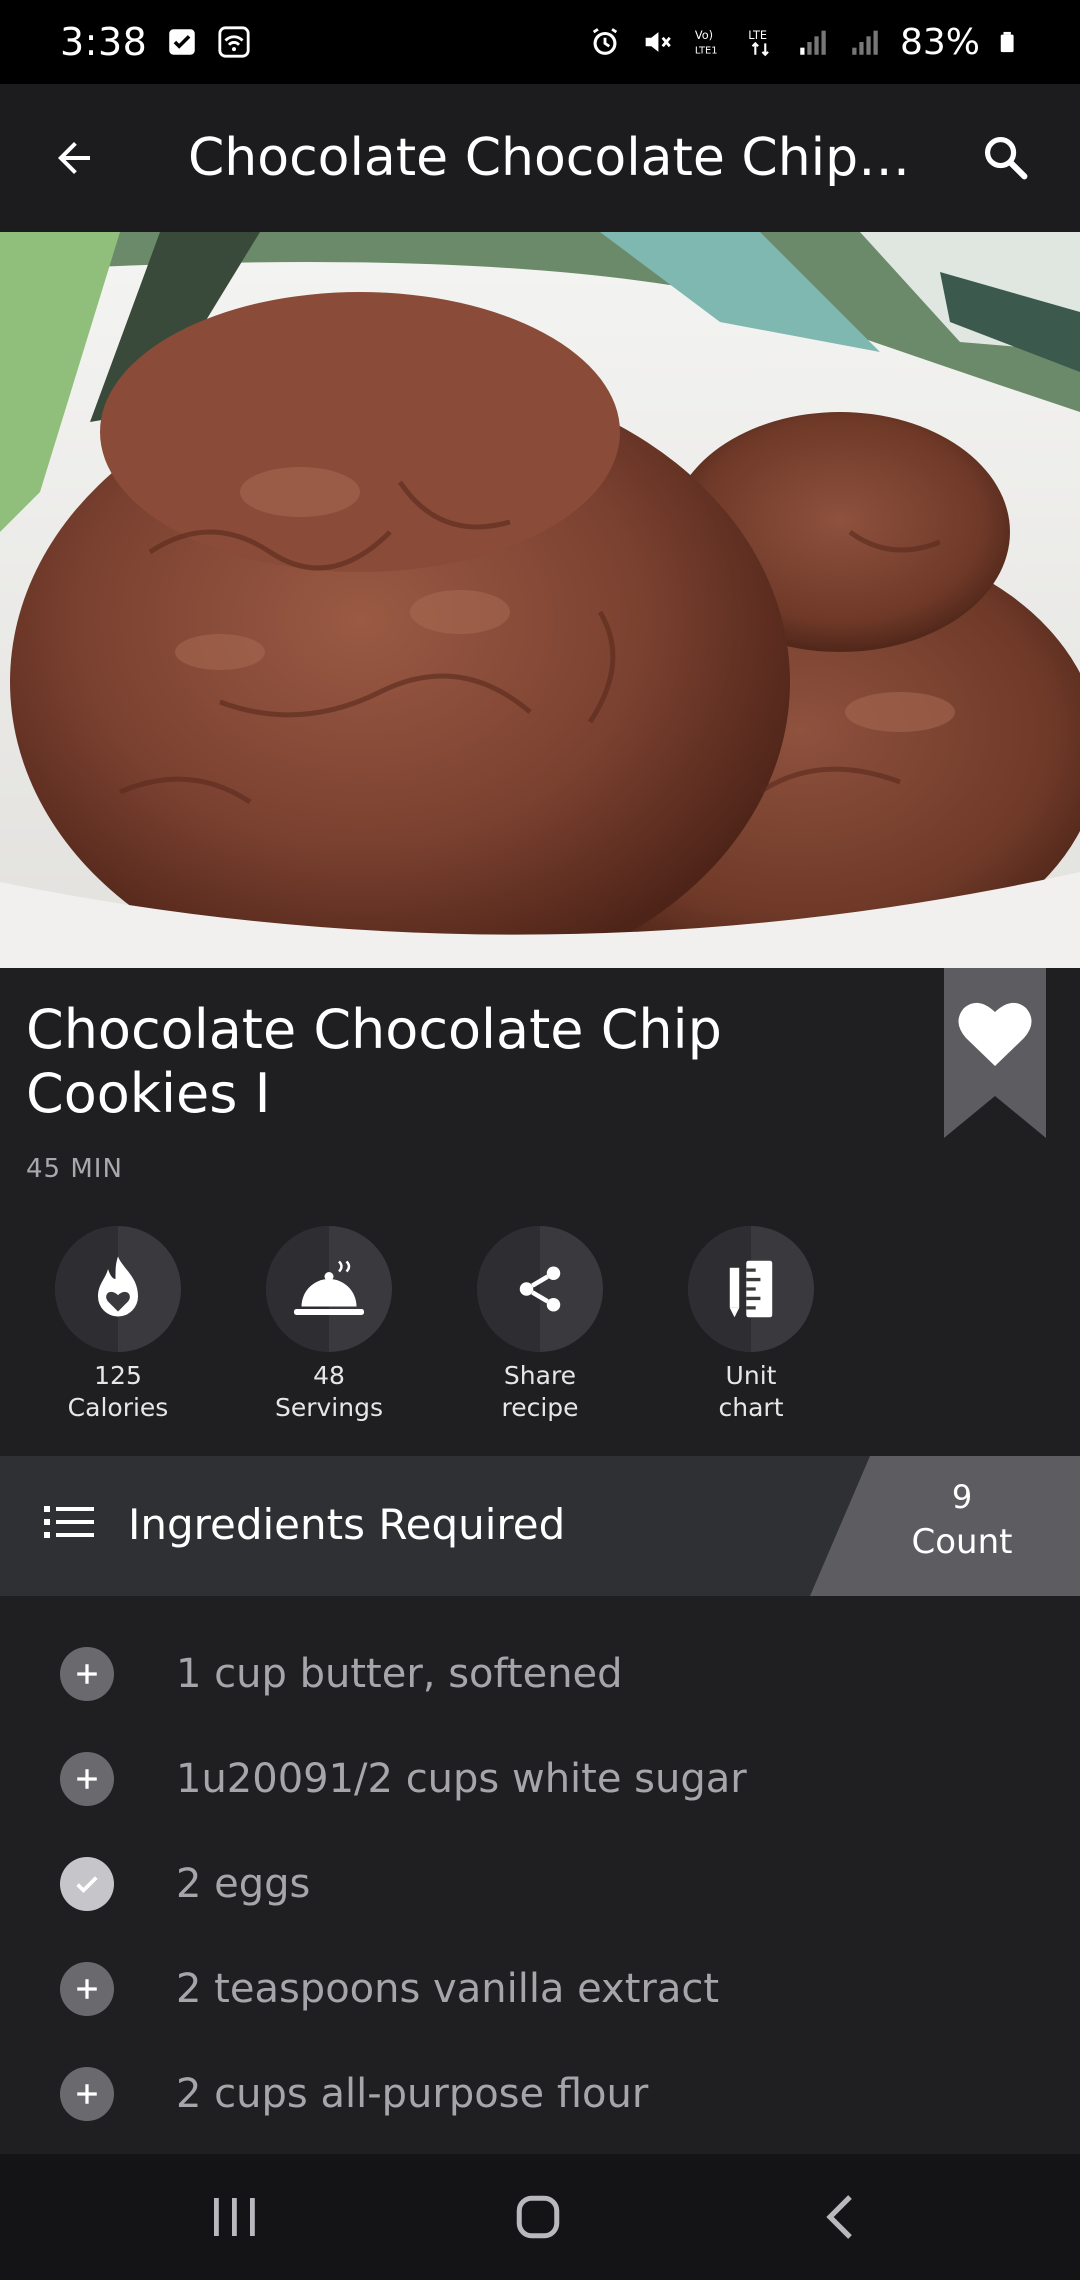  Describe the element at coordinates (658, 42) in the screenshot. I see `mute-icon` at that location.